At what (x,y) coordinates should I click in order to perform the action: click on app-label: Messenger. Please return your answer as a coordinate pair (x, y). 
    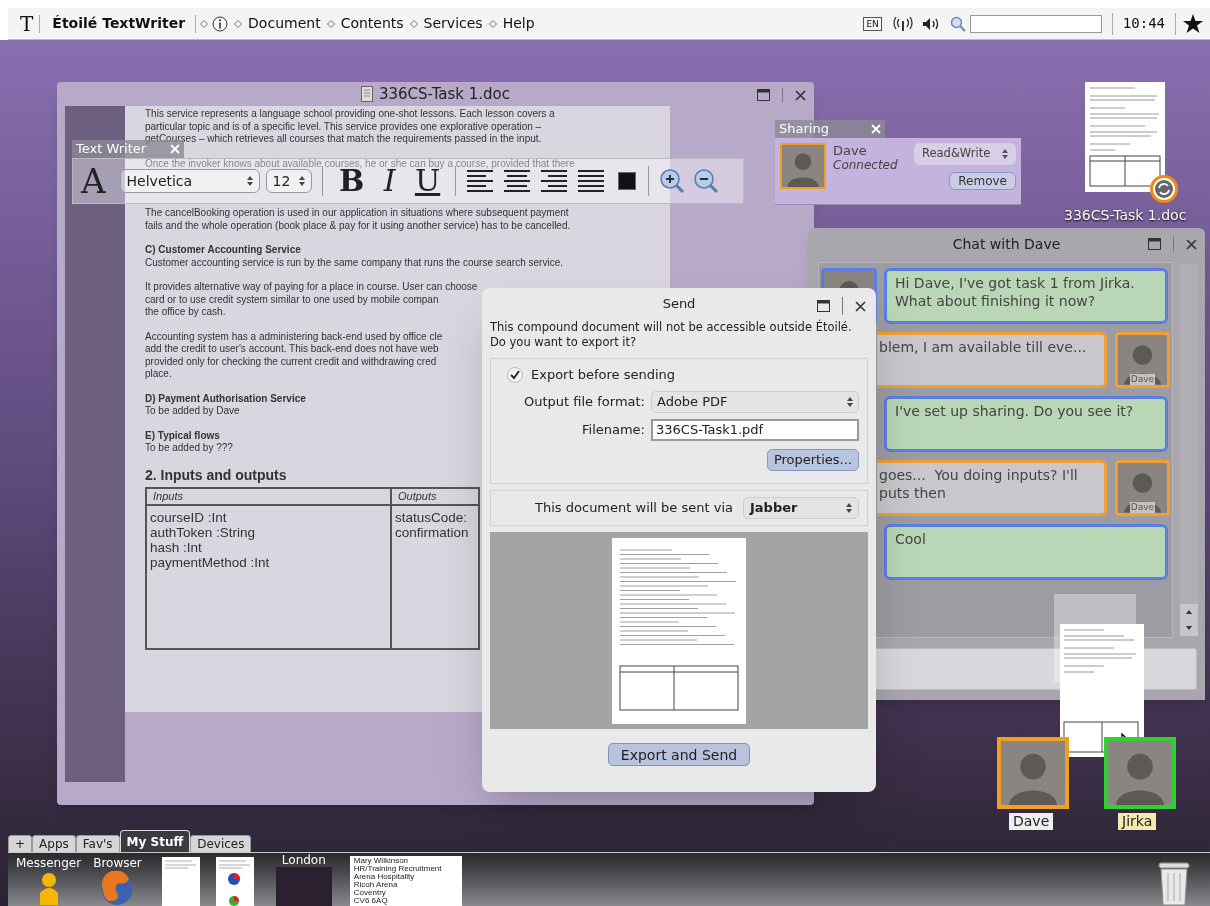
    Looking at the image, I should click on (49, 863).